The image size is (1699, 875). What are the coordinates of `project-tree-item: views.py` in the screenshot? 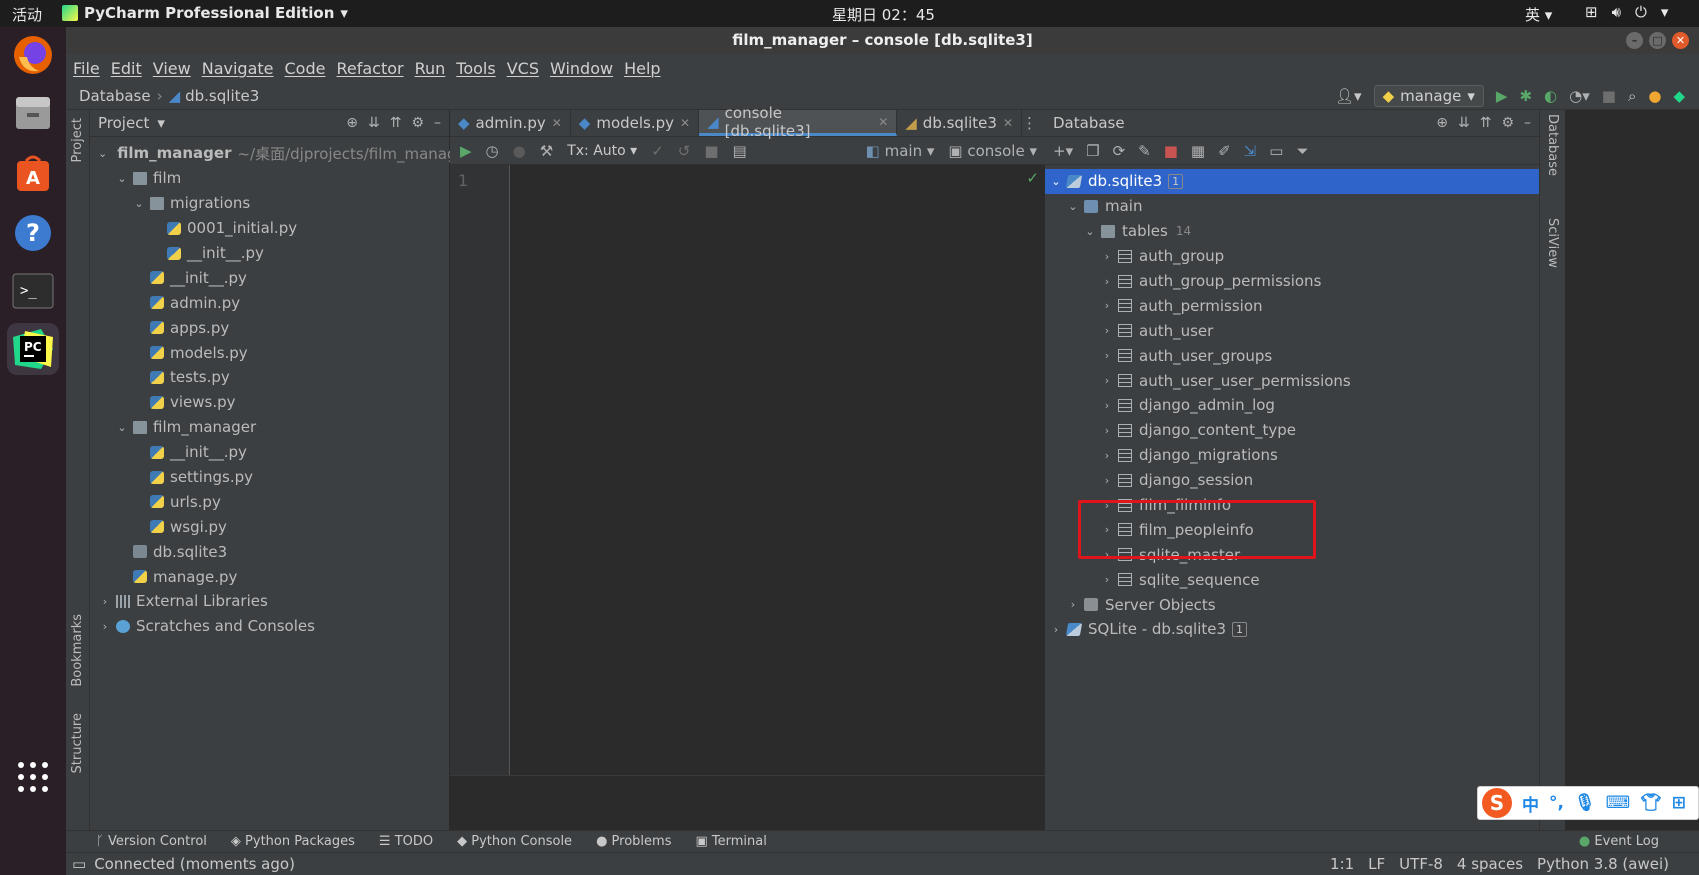 It's located at (269, 402).